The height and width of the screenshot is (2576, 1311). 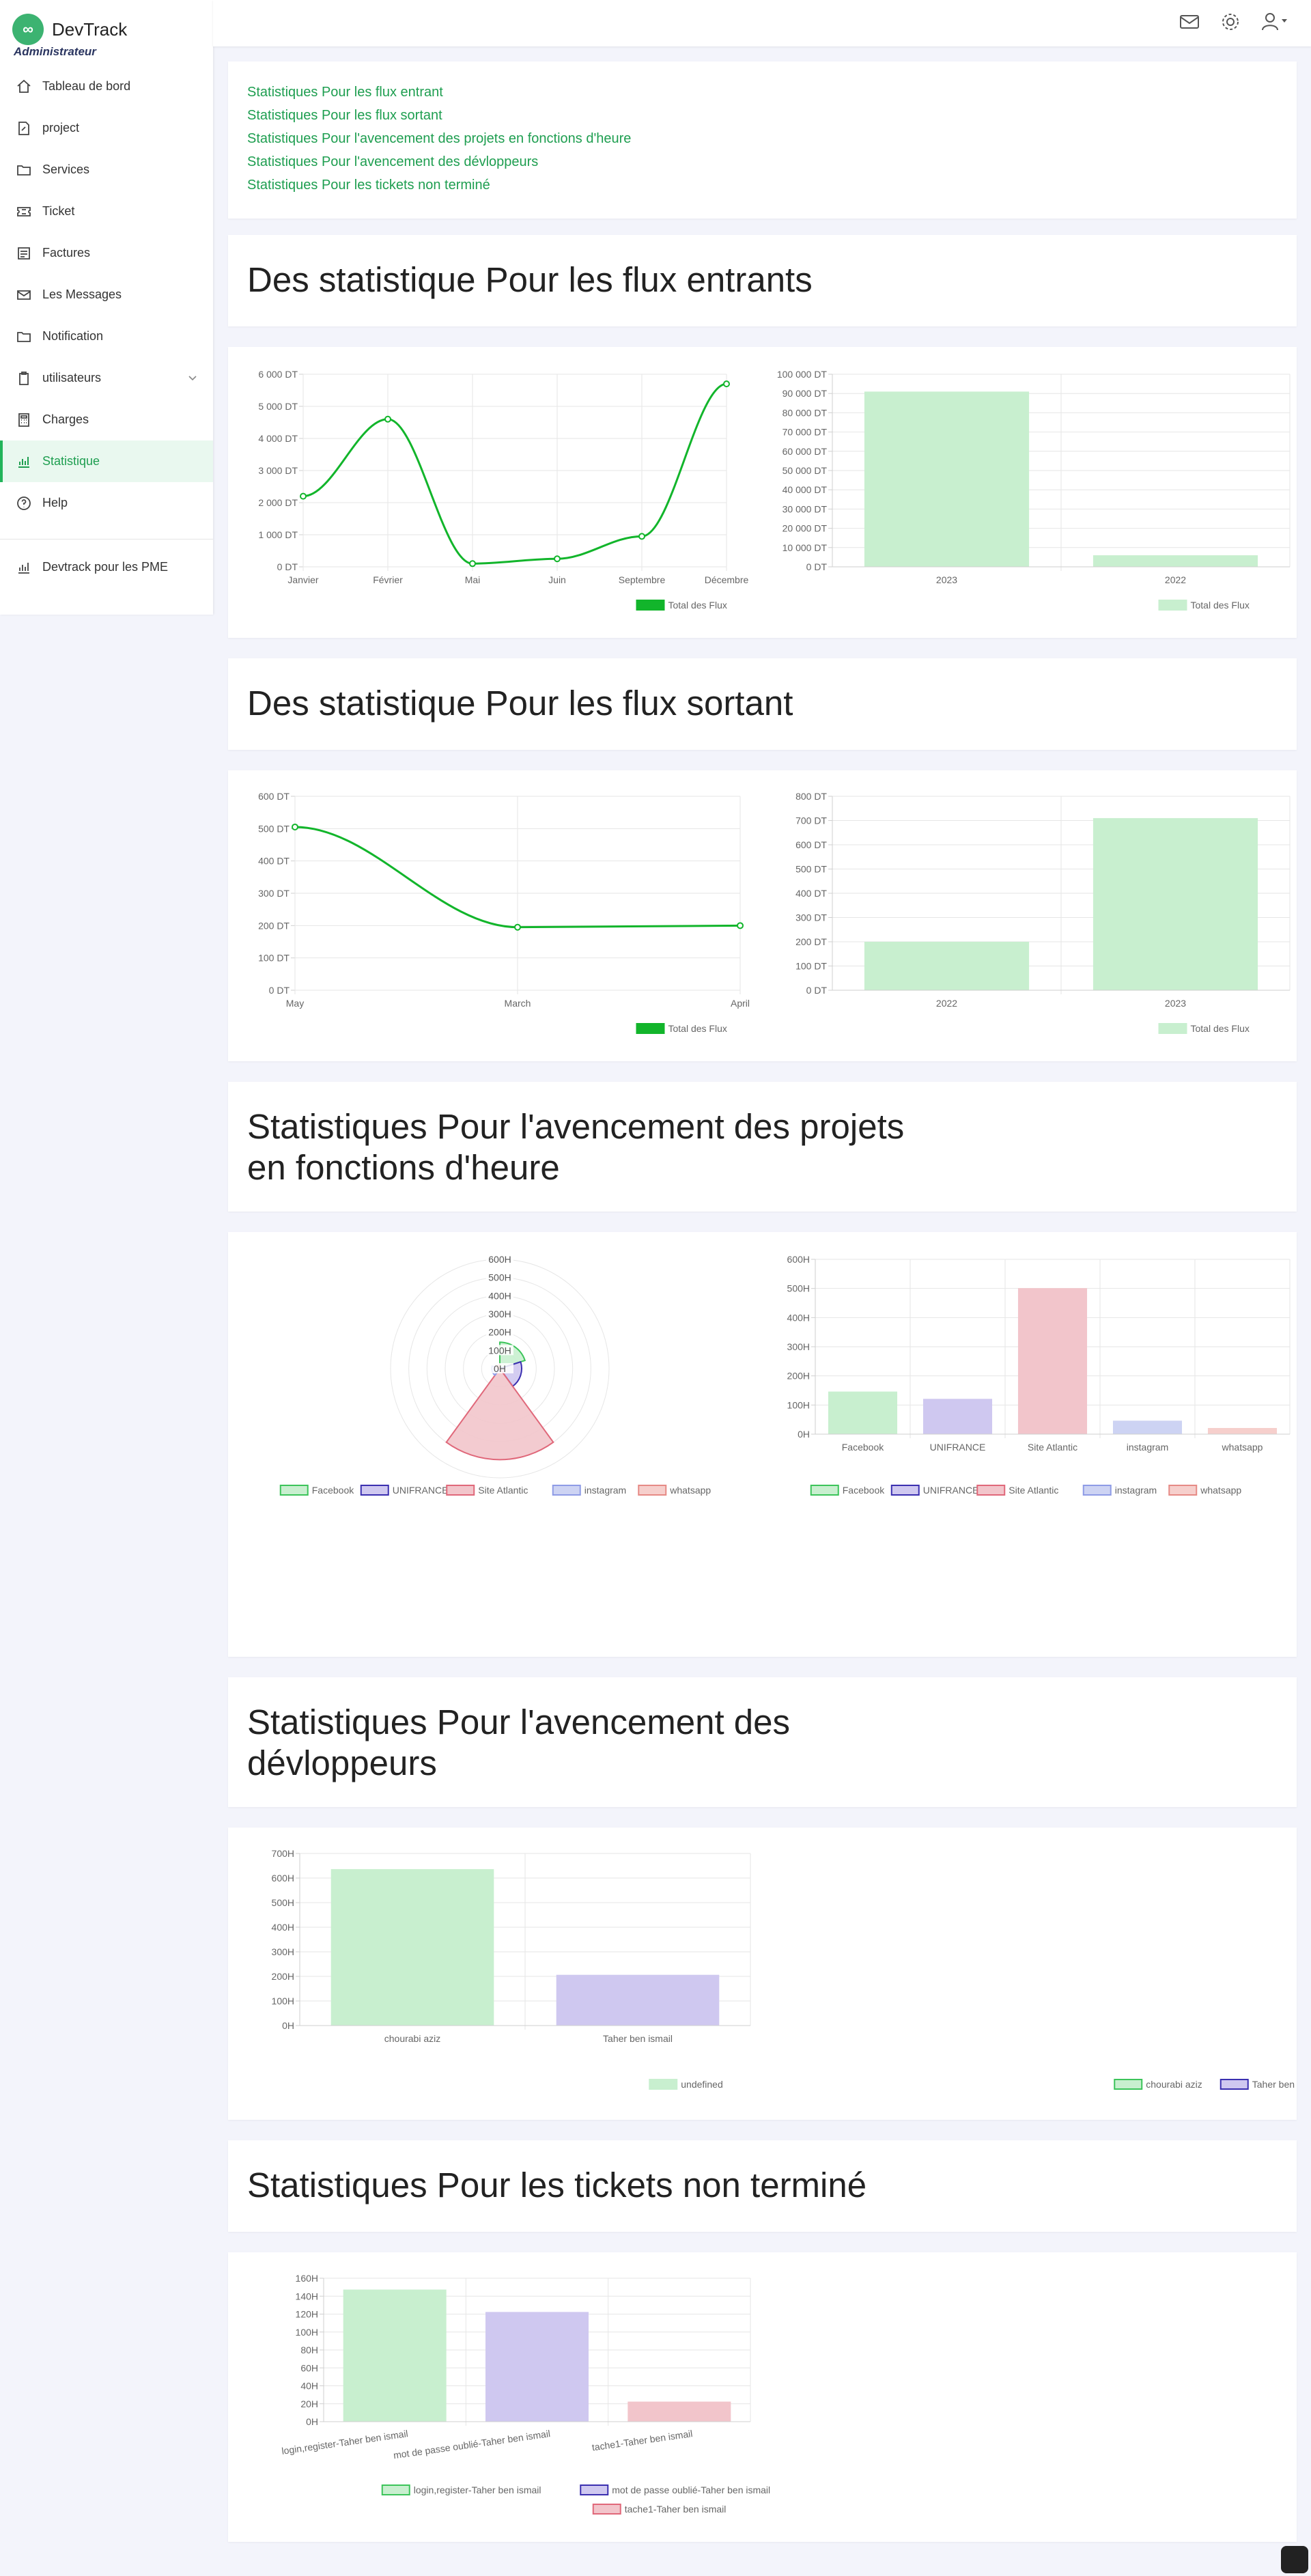 I want to click on y-tick-label: 40H, so click(x=309, y=2386).